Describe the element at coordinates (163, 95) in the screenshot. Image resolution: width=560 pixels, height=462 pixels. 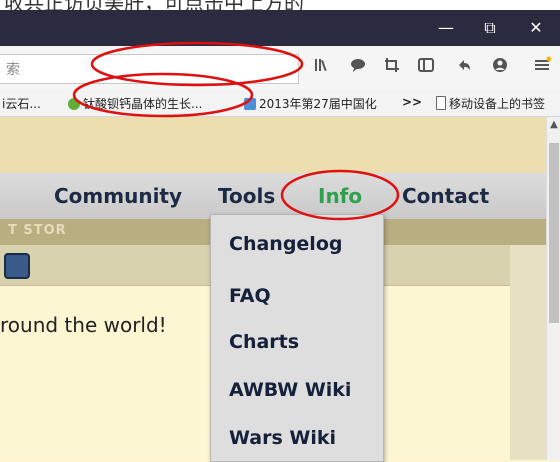
I see `annotation-circle-bookmark` at that location.